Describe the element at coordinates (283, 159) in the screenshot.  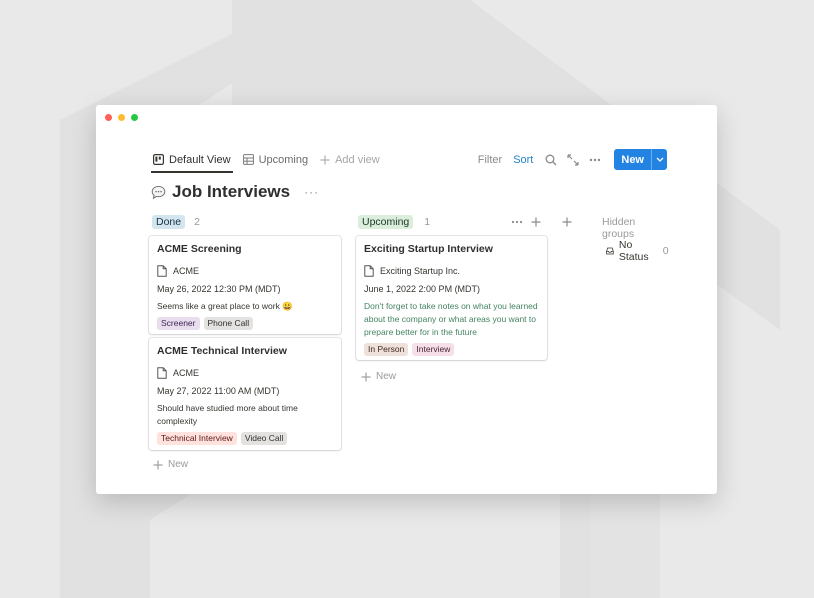
I see `tab-label: Upcoming` at that location.